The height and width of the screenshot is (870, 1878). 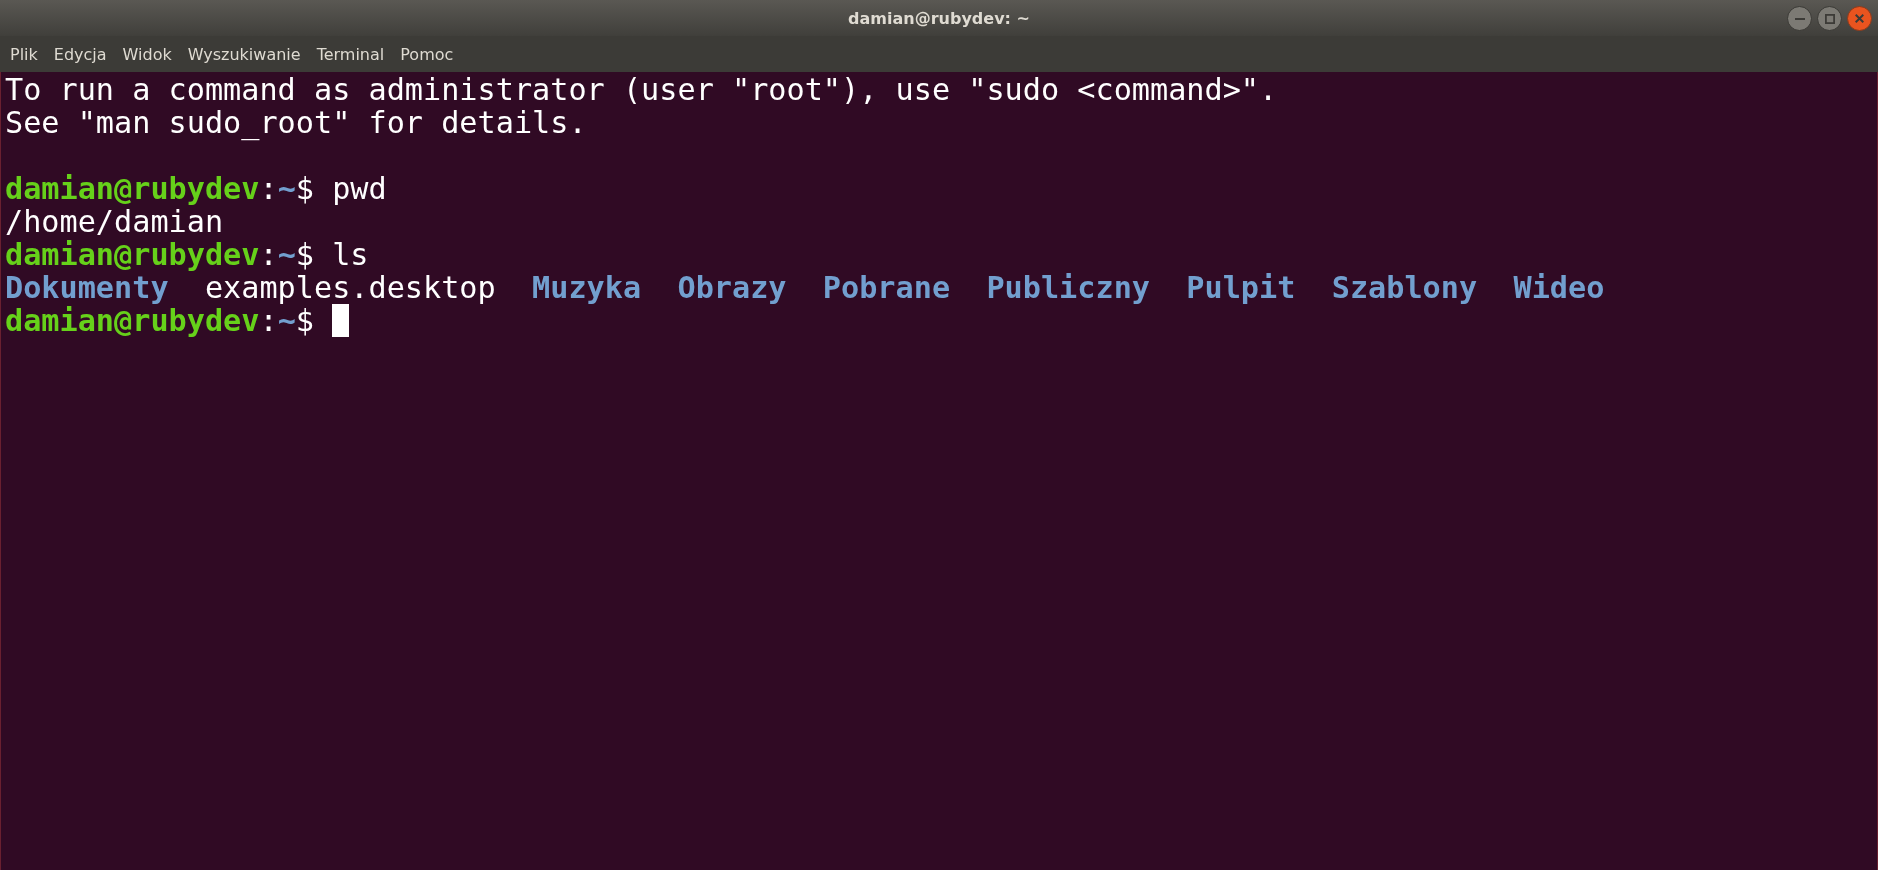 I want to click on command-text: pwd, so click(x=359, y=188).